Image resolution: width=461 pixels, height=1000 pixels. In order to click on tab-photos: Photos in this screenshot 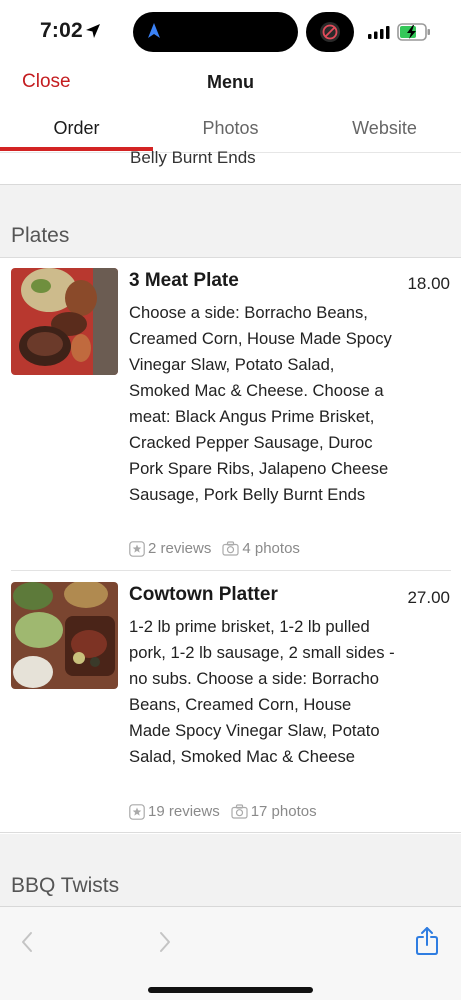, I will do `click(230, 128)`.